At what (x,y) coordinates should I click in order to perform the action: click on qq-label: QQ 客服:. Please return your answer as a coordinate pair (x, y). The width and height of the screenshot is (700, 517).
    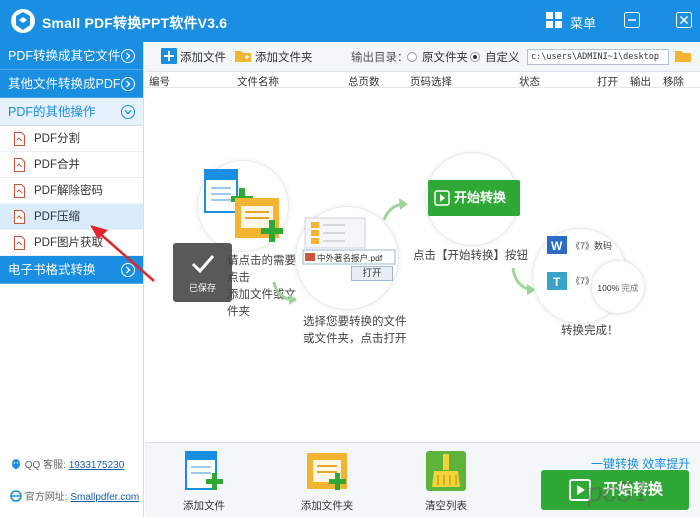
    Looking at the image, I should click on (45, 465).